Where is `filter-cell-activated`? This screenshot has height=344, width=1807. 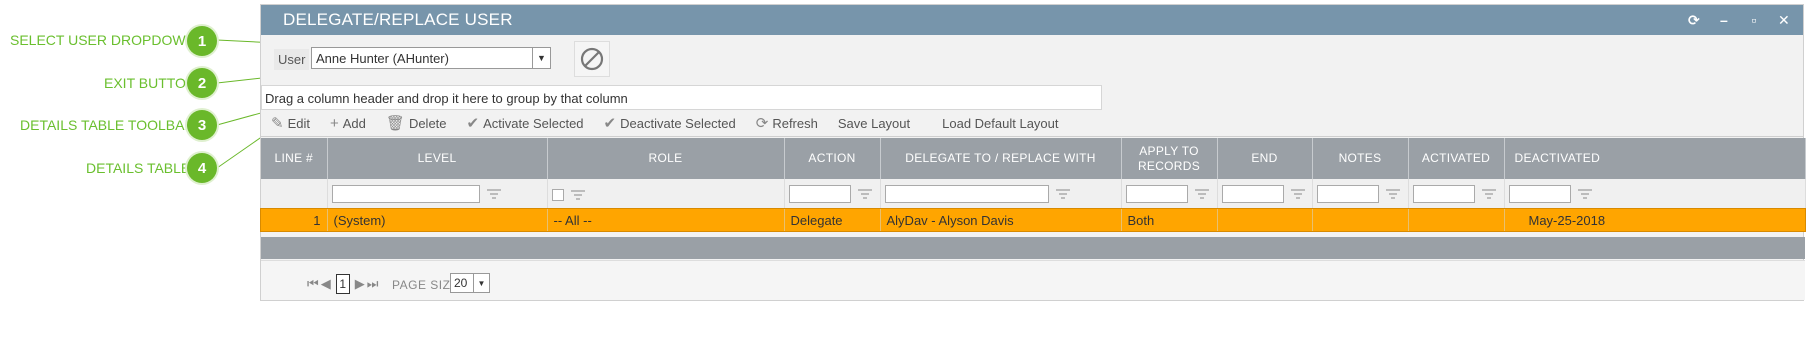 filter-cell-activated is located at coordinates (1456, 194).